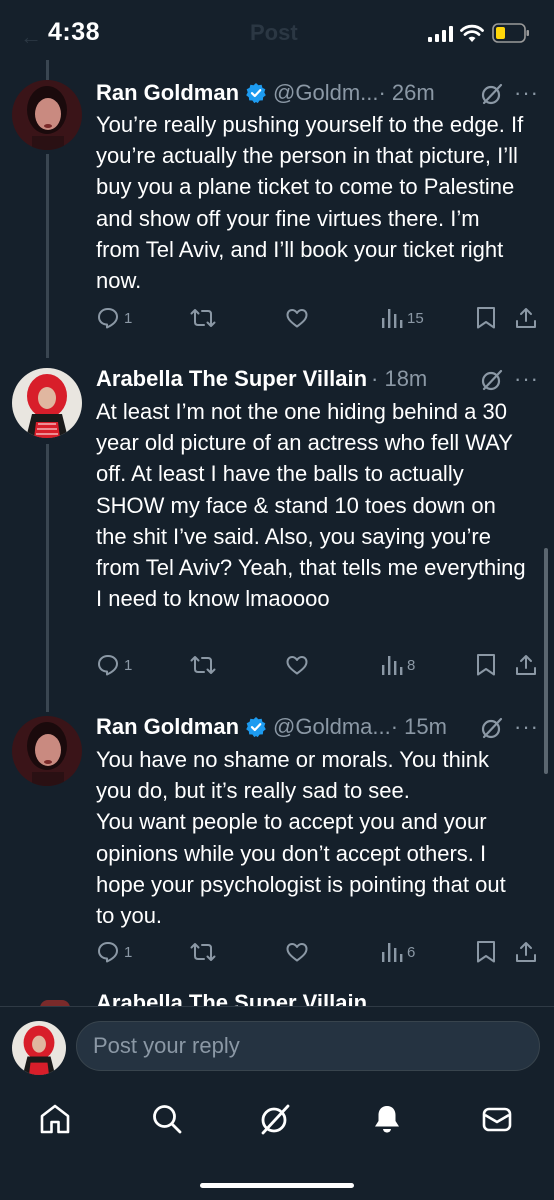 This screenshot has width=554, height=1200. I want to click on wifi-icon, so click(472, 33).